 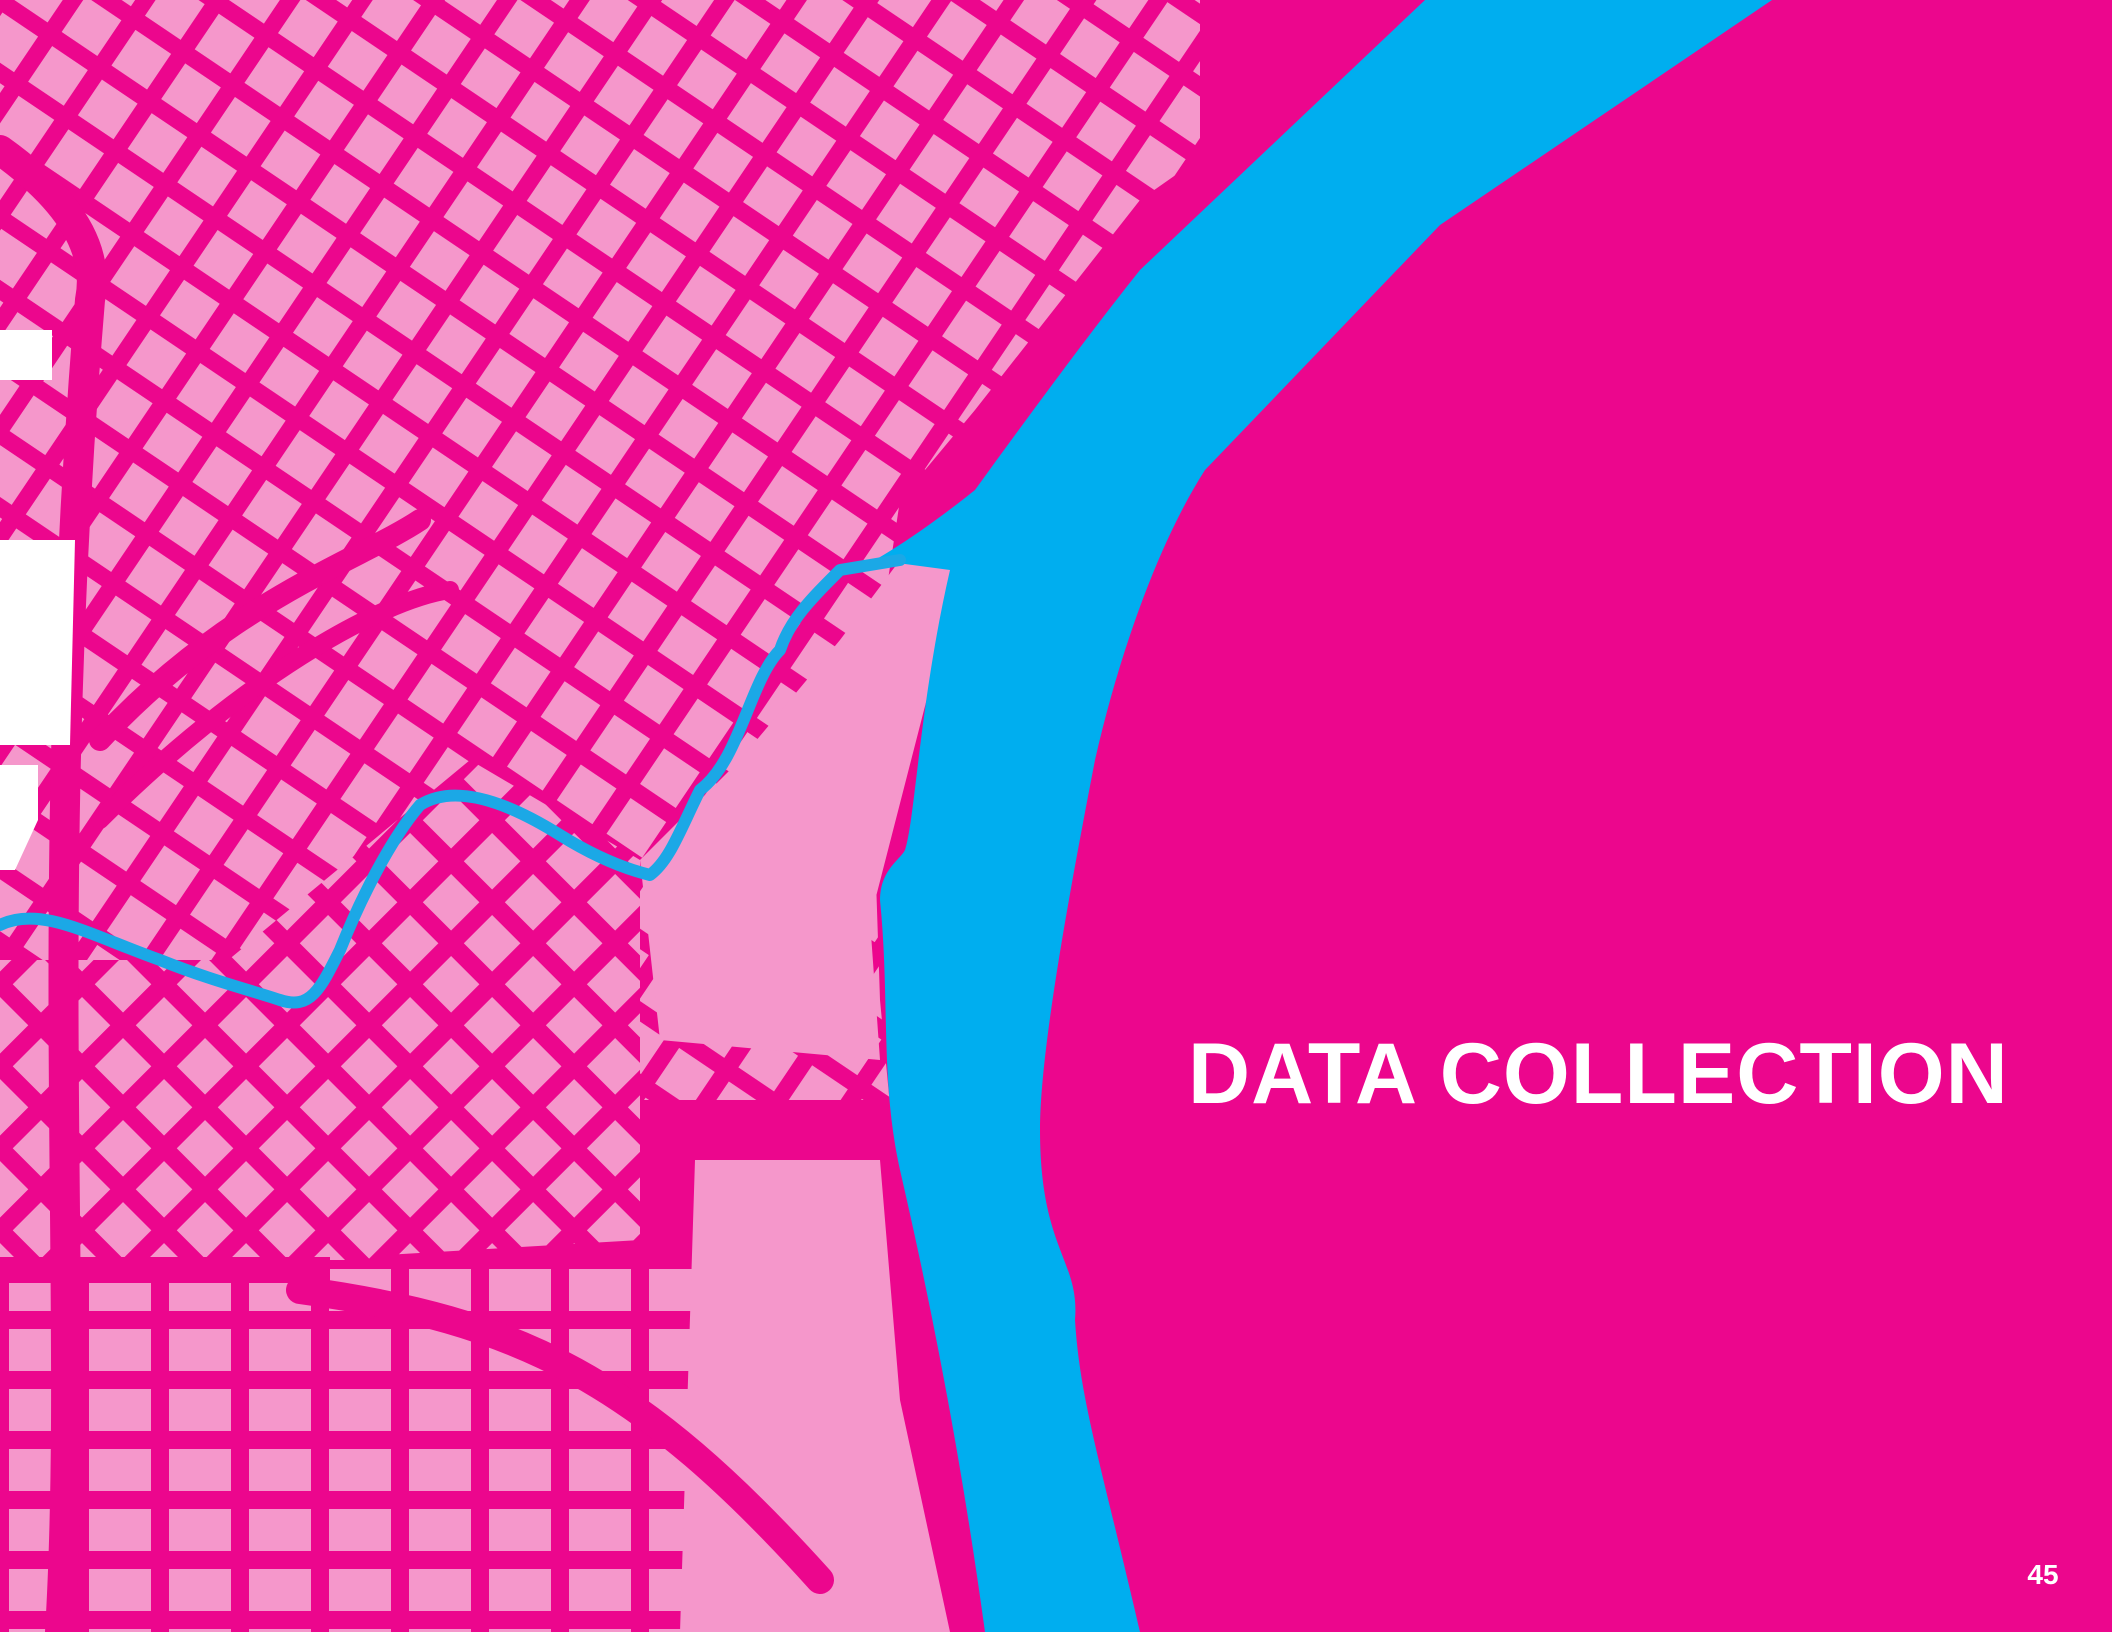 What do you see at coordinates (1598, 1074) in the screenshot?
I see `section-title: DATA COLLECTION` at bounding box center [1598, 1074].